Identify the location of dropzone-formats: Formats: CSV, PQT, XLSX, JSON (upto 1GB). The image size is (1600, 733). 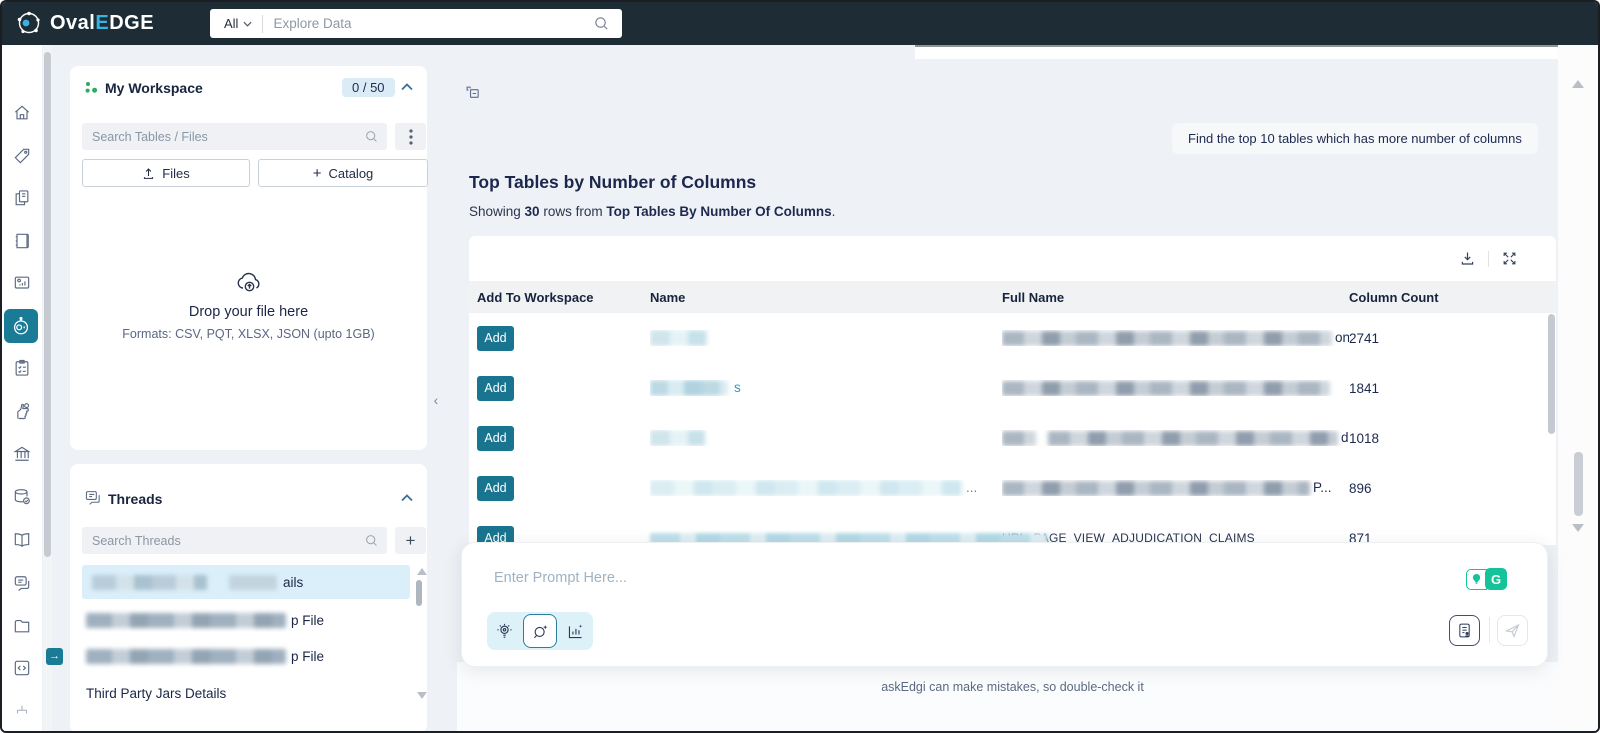
(248, 334).